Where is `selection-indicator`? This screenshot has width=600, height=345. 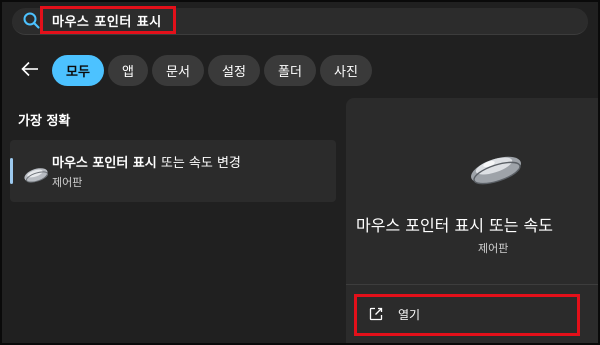 selection-indicator is located at coordinates (11, 171).